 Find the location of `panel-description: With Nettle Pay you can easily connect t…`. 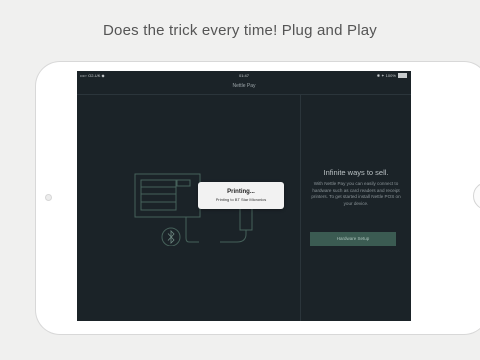

panel-description: With Nettle Pay you can easily connect t… is located at coordinates (356, 193).